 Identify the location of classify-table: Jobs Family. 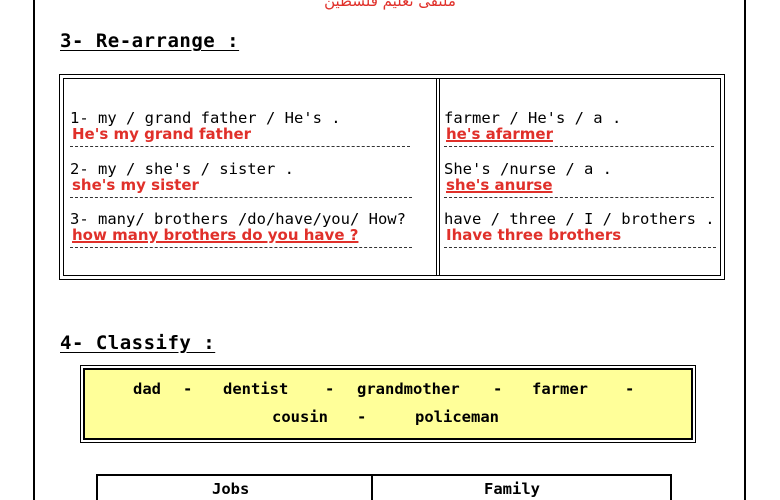
(384, 487).